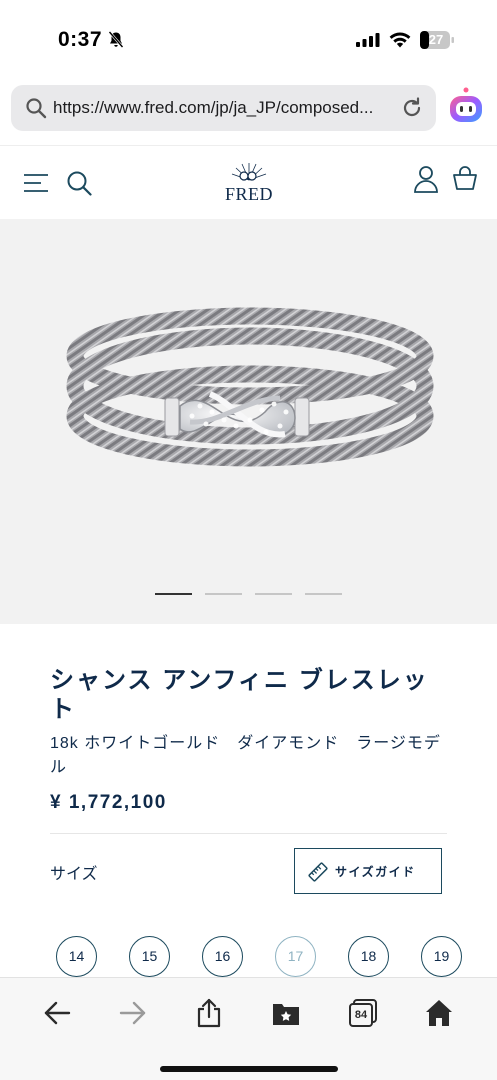 This screenshot has width=497, height=1080. I want to click on account-icon, so click(426, 179).